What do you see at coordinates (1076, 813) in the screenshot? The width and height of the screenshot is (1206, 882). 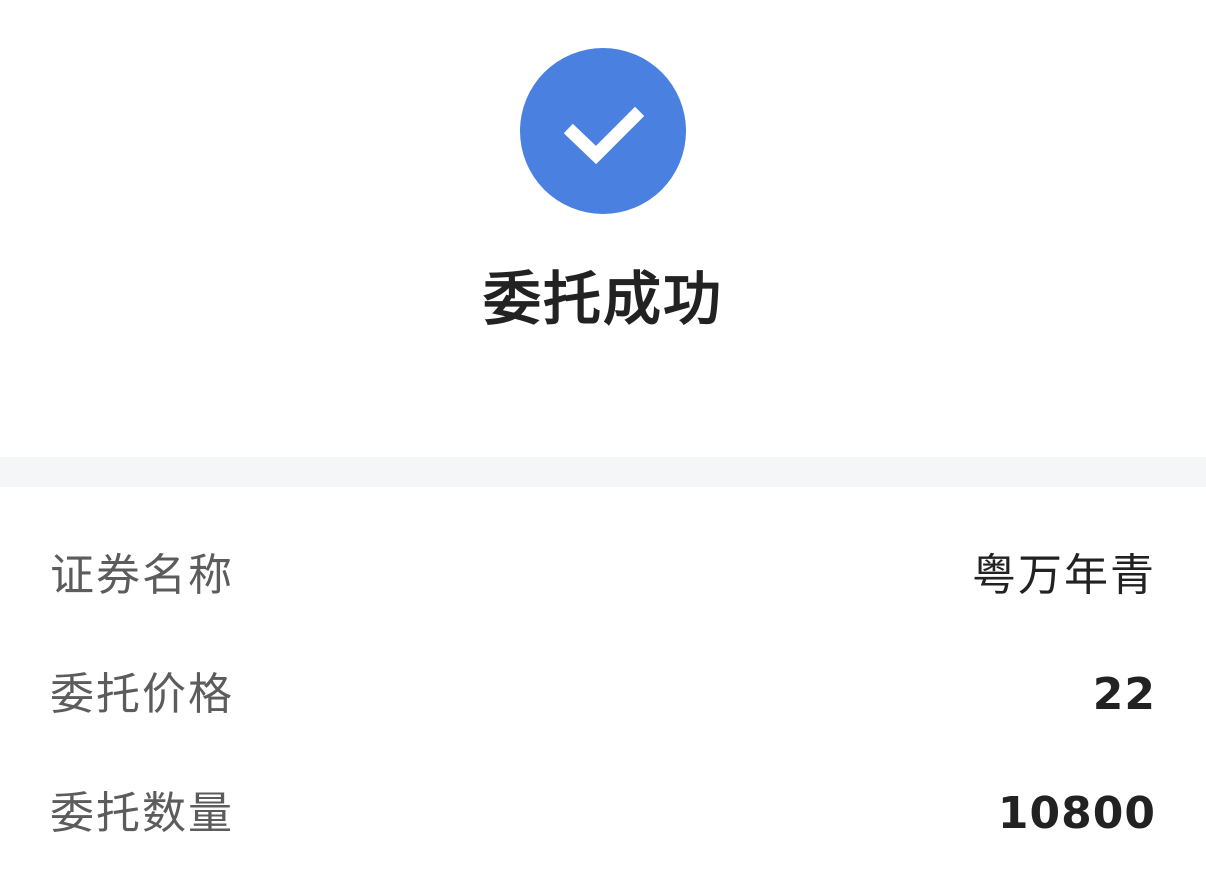 I see `order-quantity-value: 10800` at bounding box center [1076, 813].